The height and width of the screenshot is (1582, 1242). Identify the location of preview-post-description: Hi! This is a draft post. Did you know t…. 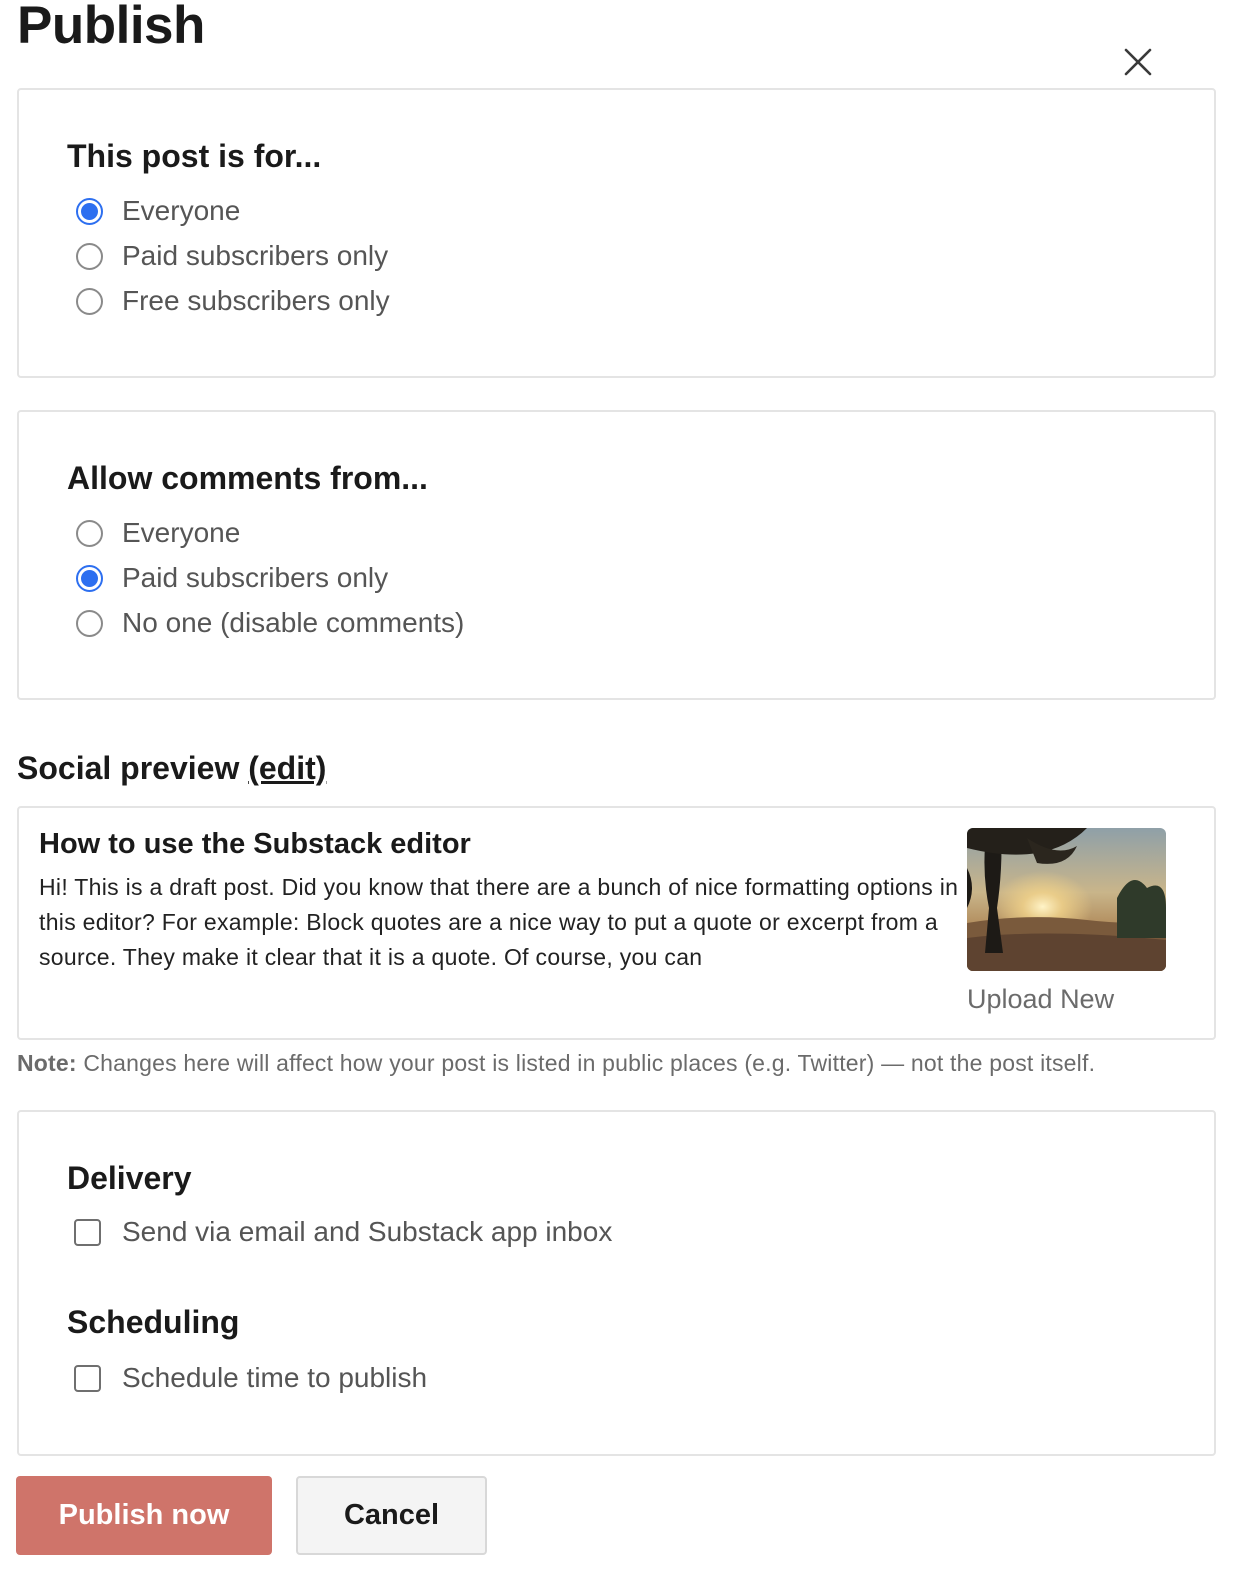
(499, 922).